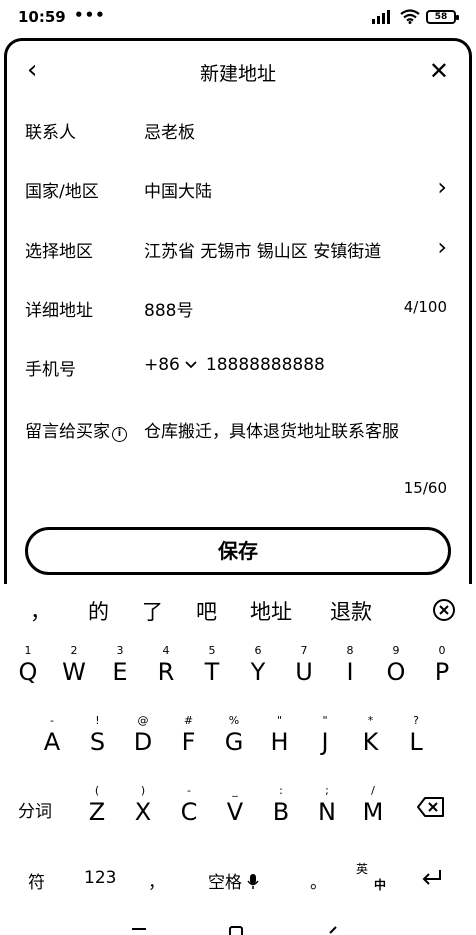 The height and width of the screenshot is (935, 476). What do you see at coordinates (439, 71) in the screenshot?
I see `close-icon: ✕` at bounding box center [439, 71].